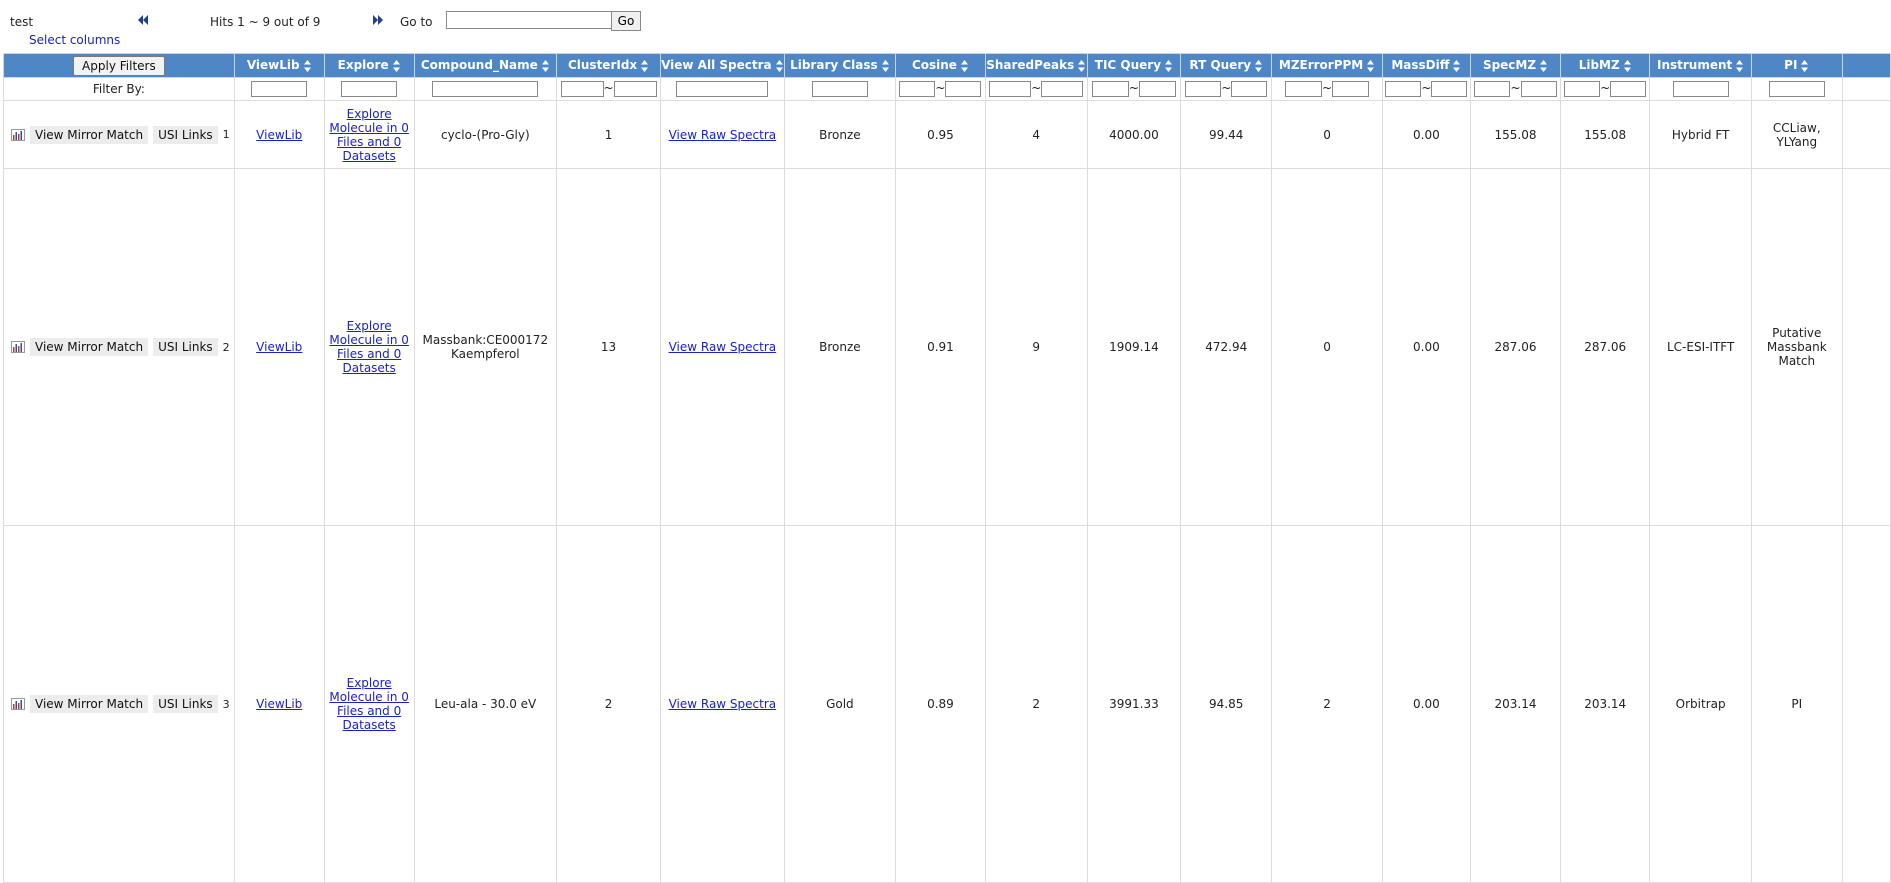  I want to click on col-header-cosine: Cosine, so click(940, 65).